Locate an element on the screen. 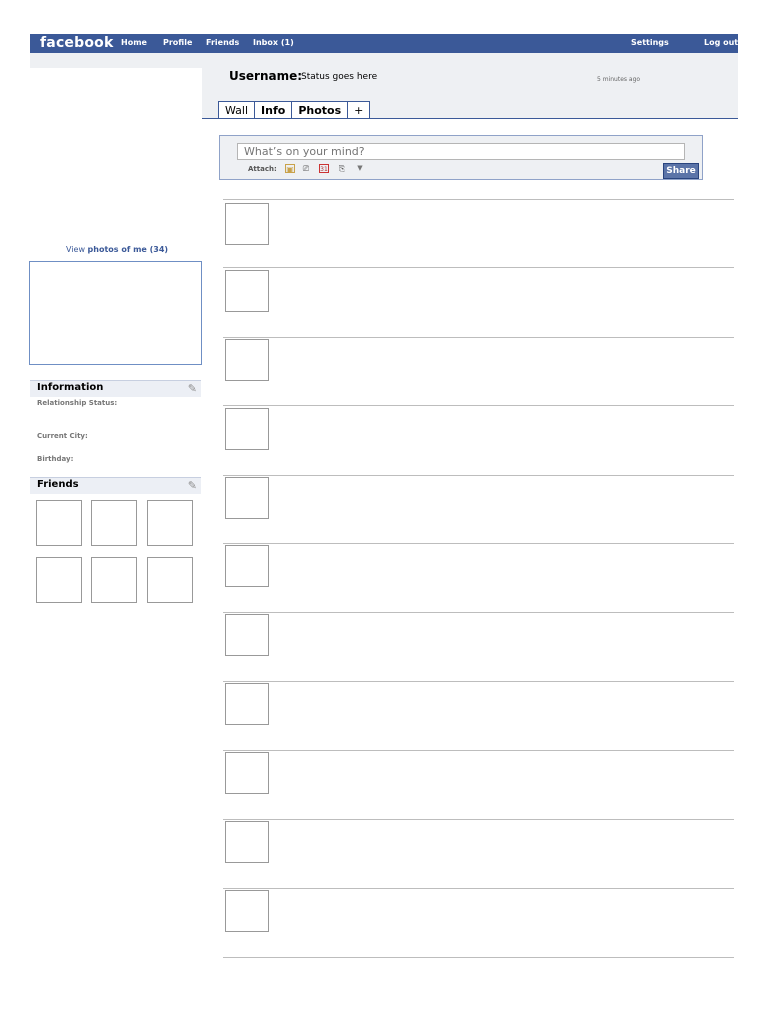 The image size is (768, 1024). tab-info: Info is located at coordinates (273, 110).